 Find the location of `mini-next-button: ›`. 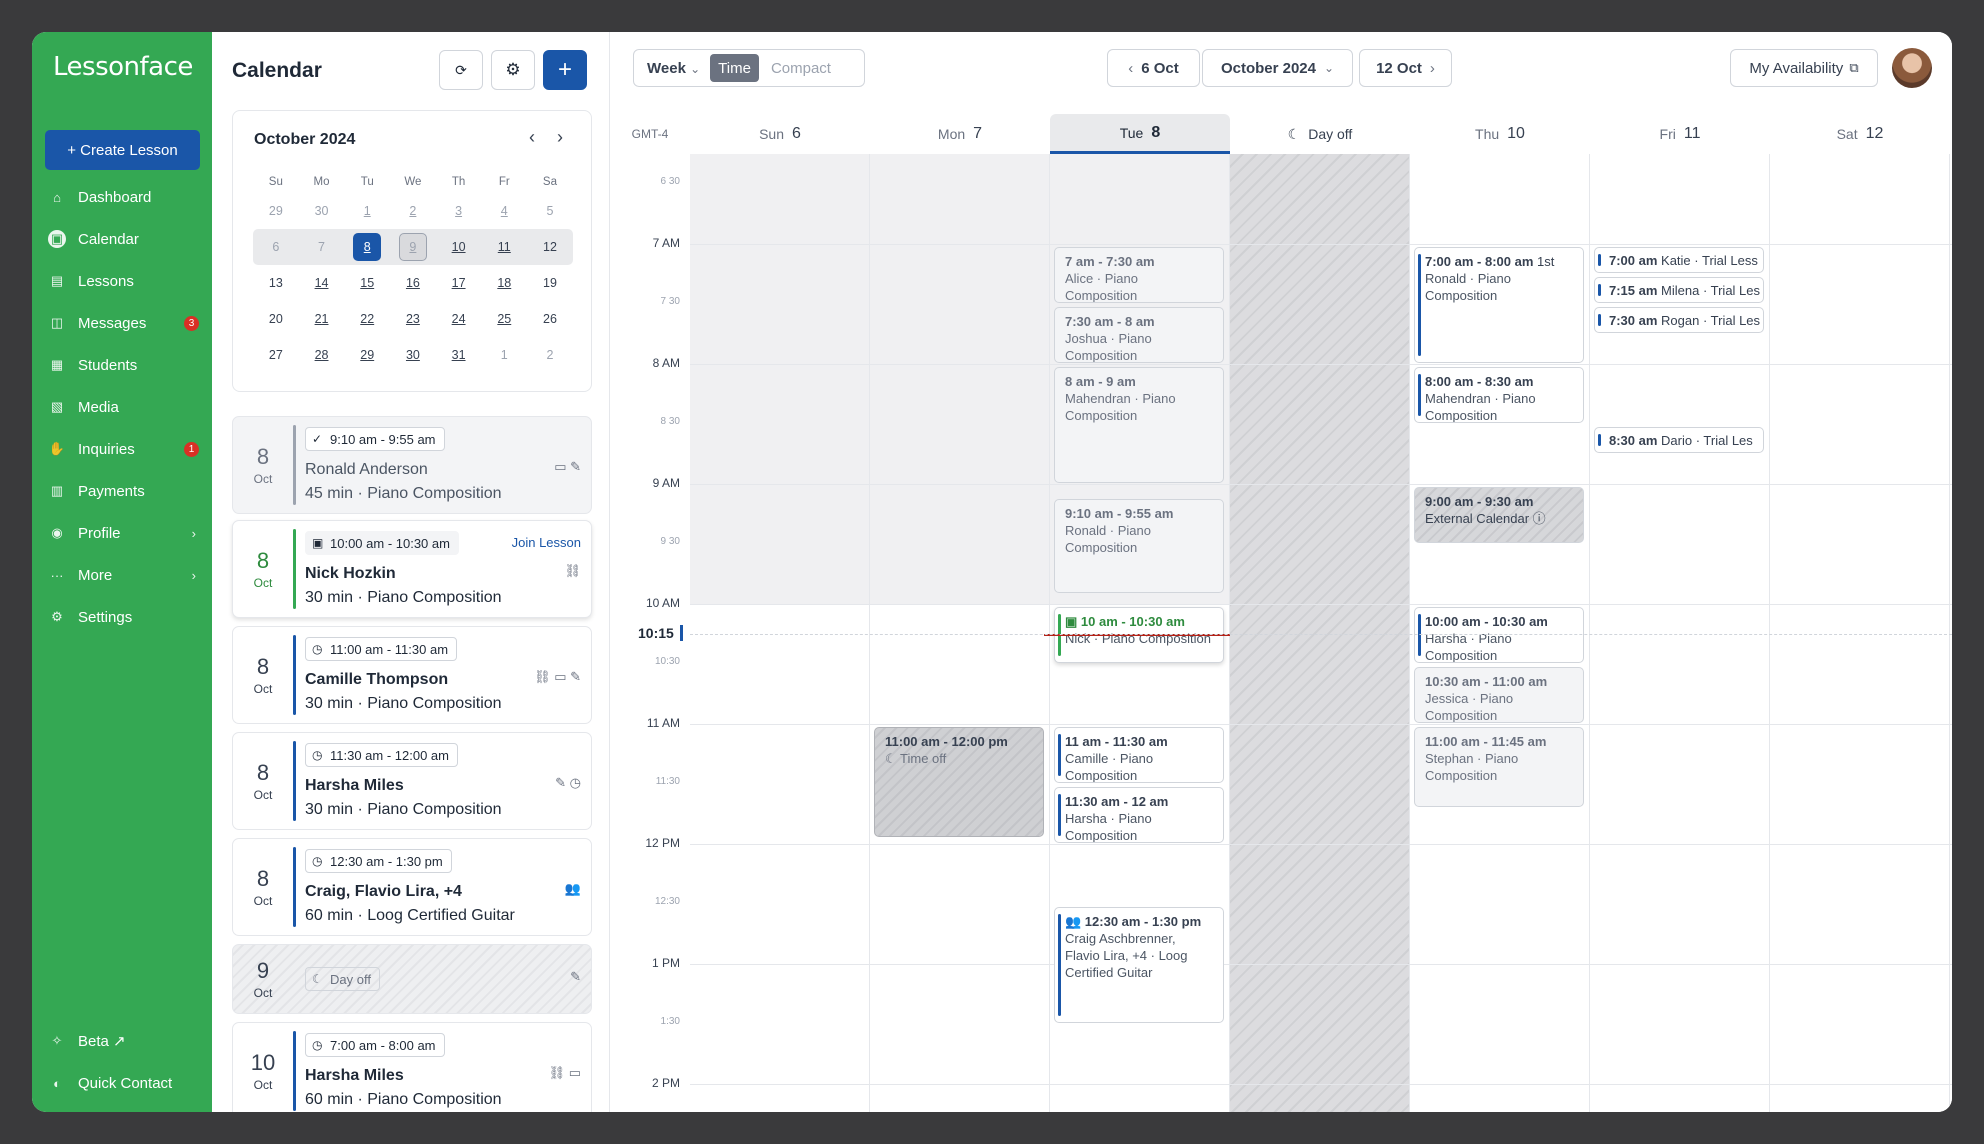

mini-next-button: › is located at coordinates (560, 137).